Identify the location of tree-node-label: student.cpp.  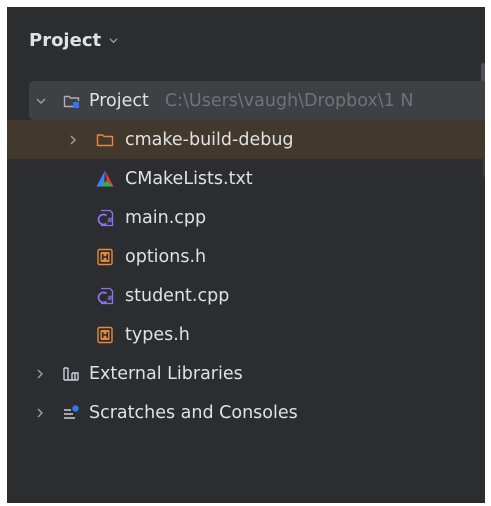
(177, 295).